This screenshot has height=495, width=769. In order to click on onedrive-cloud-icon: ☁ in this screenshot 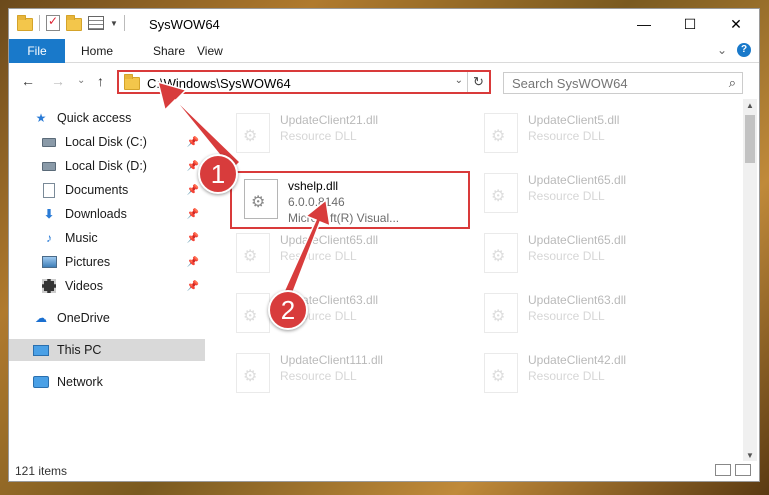, I will do `click(41, 318)`.